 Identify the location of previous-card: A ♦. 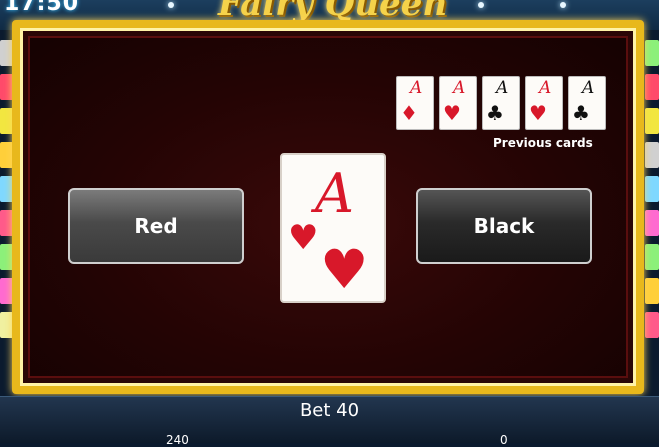
(415, 103).